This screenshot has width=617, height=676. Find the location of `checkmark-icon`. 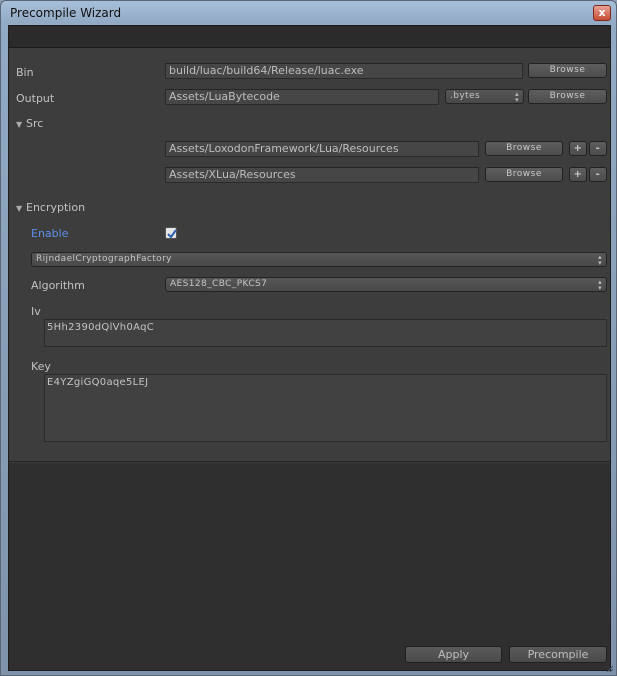

checkmark-icon is located at coordinates (172, 234).